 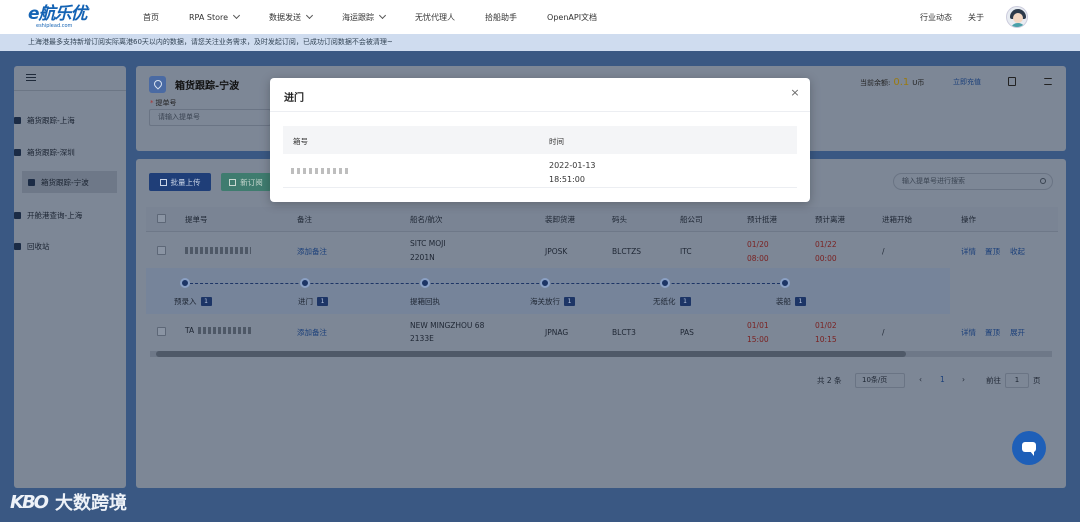 I want to click on port: JPOSK, so click(x=556, y=251).